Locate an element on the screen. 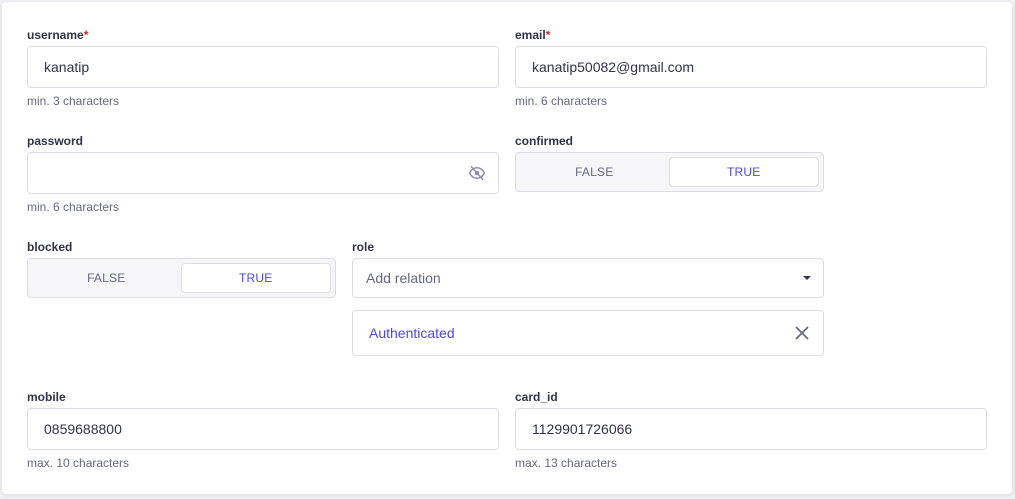 The height and width of the screenshot is (499, 1015). confirmed-toggle: FALSE TRUE is located at coordinates (669, 172).